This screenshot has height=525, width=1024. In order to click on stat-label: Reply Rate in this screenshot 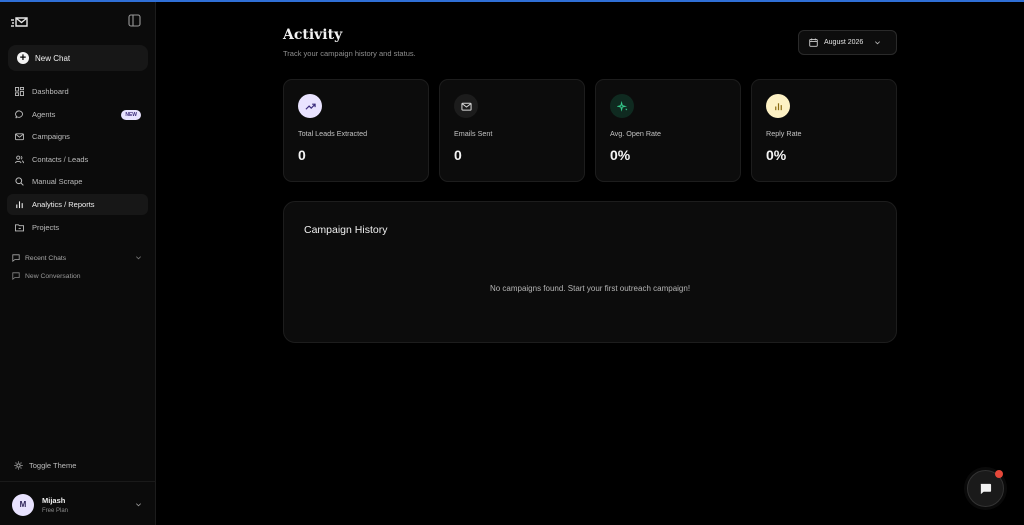, I will do `click(784, 133)`.